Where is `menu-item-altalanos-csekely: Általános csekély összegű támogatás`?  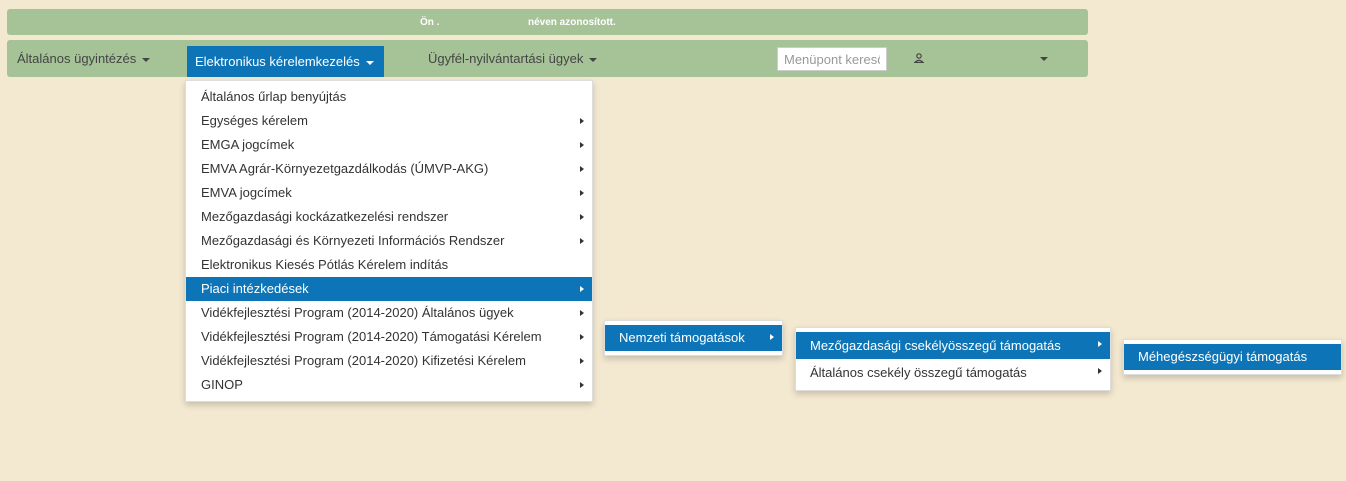 menu-item-altalanos-csekely: Általános csekély összegű támogatás is located at coordinates (953, 372).